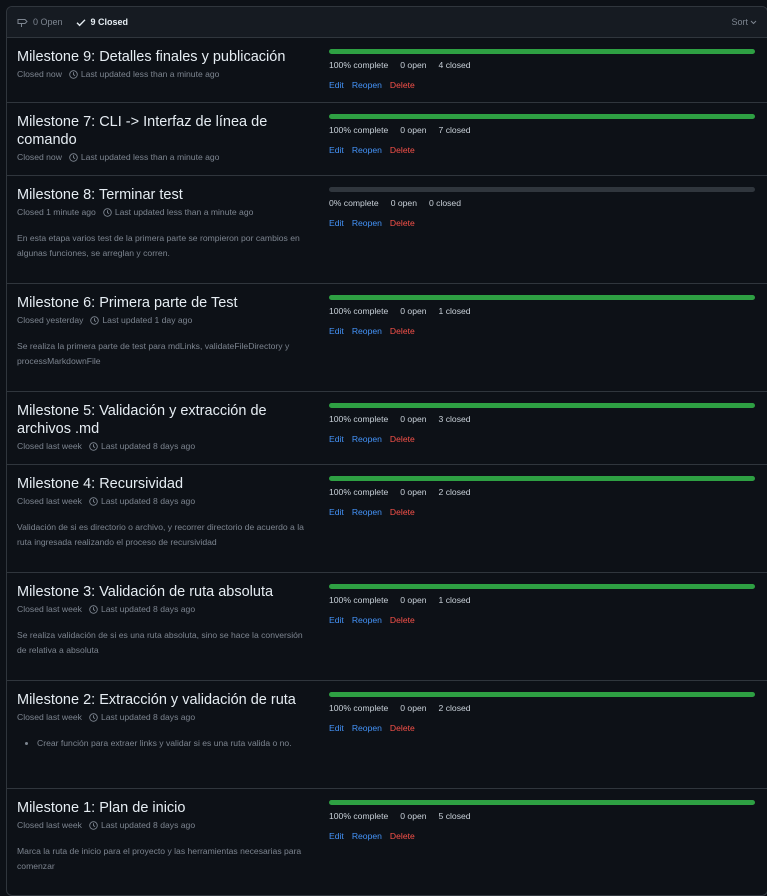 The image size is (767, 896). What do you see at coordinates (744, 22) in the screenshot?
I see `sort-dropdown: Sort` at bounding box center [744, 22].